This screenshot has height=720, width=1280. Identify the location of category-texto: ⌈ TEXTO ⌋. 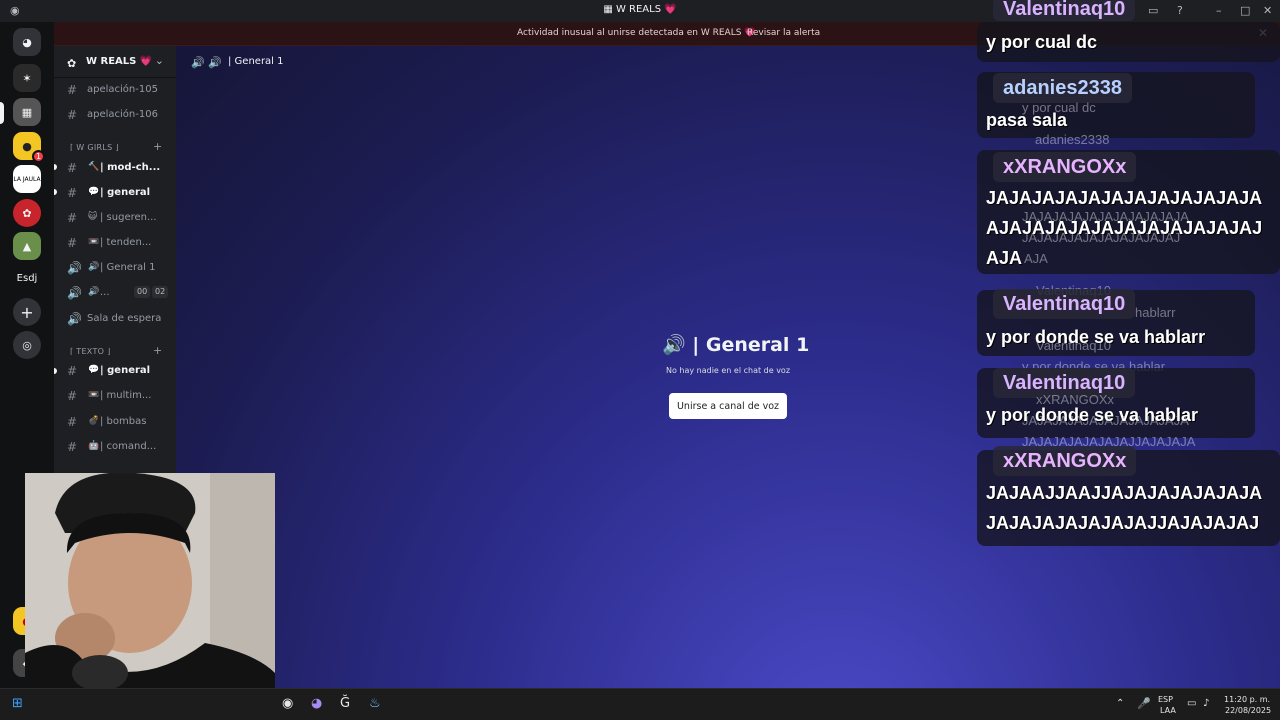
(90, 351).